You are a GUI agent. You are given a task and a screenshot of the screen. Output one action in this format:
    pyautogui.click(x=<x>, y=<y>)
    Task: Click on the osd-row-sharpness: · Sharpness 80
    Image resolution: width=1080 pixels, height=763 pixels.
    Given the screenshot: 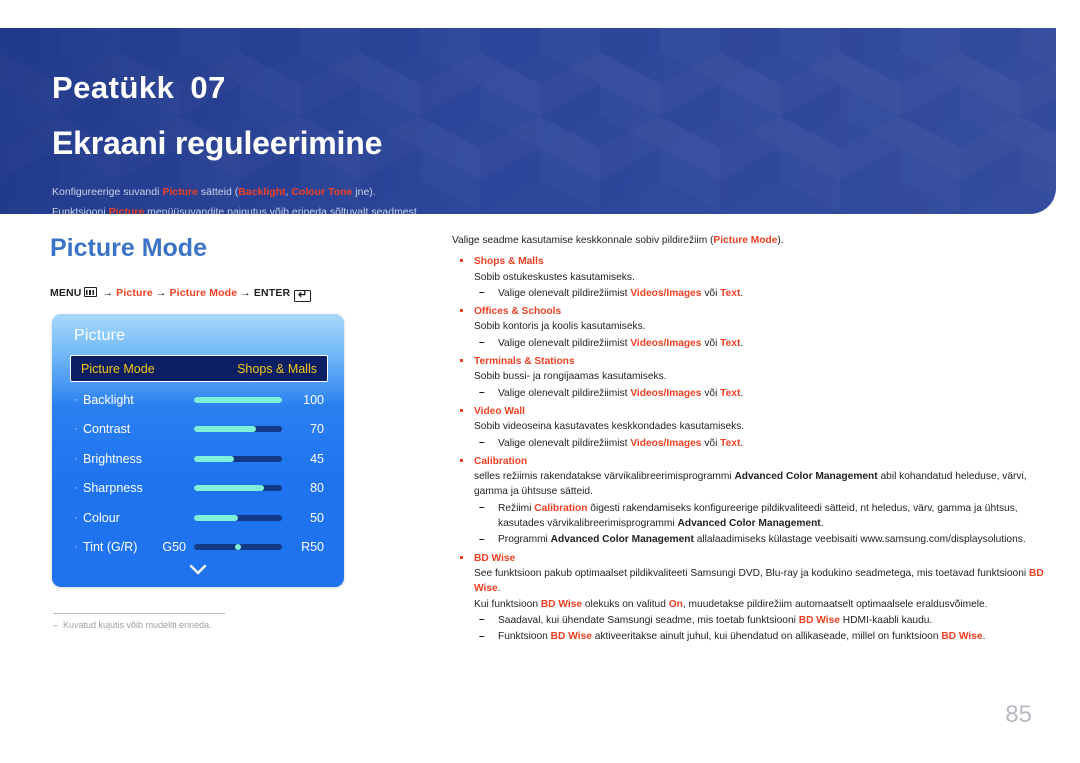 What is the action you would take?
    pyautogui.click(x=198, y=489)
    